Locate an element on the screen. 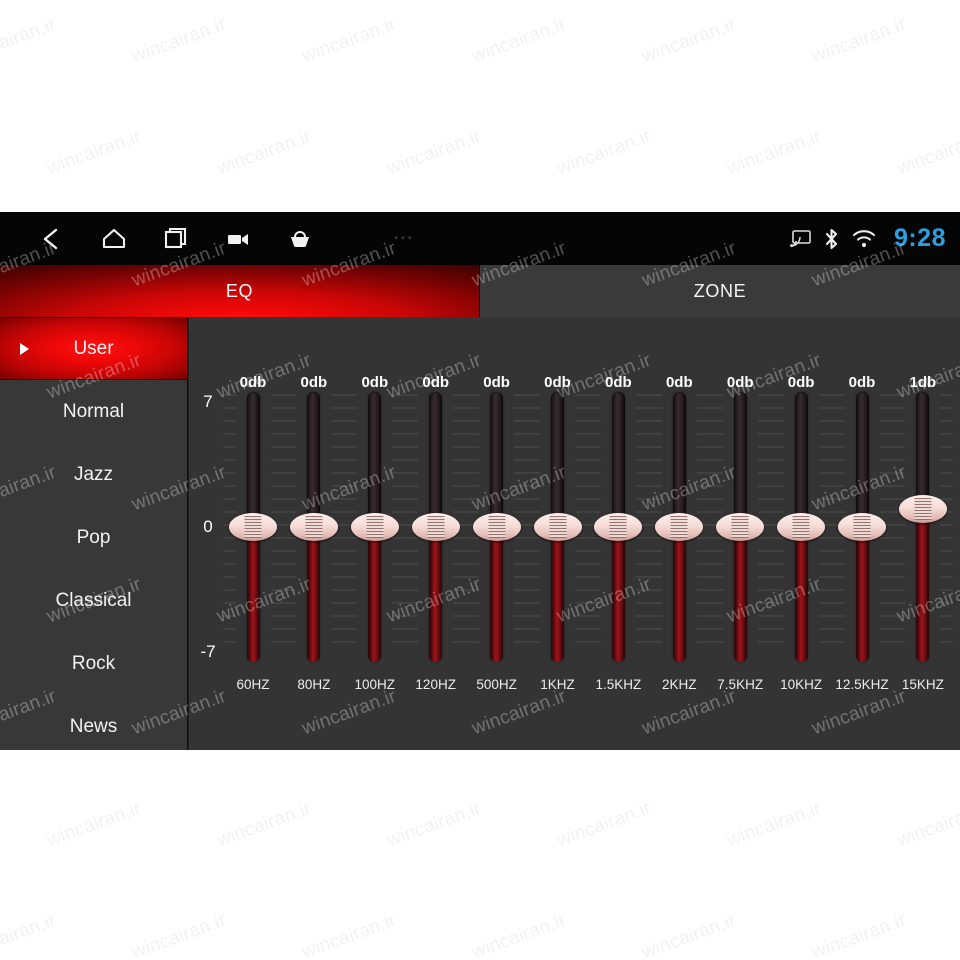  back-icon is located at coordinates (52, 238).